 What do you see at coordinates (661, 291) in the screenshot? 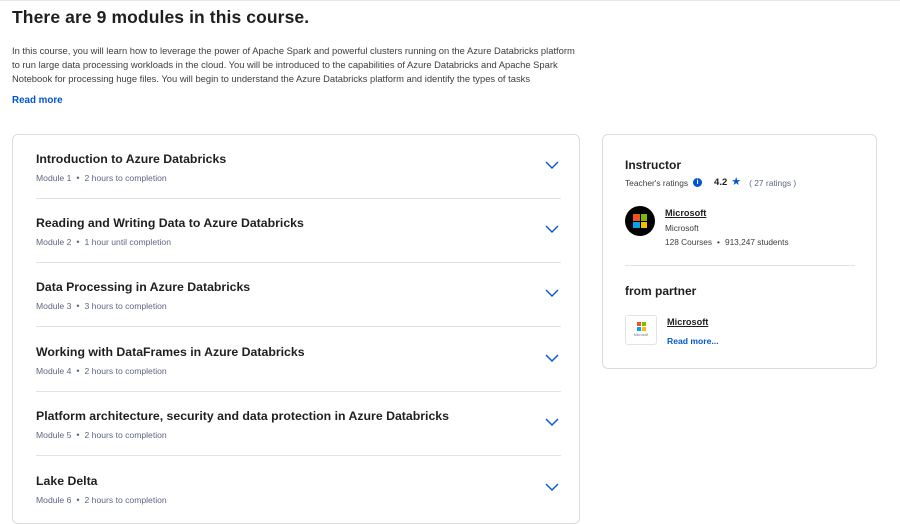
I see `partner-heading: from partner` at bounding box center [661, 291].